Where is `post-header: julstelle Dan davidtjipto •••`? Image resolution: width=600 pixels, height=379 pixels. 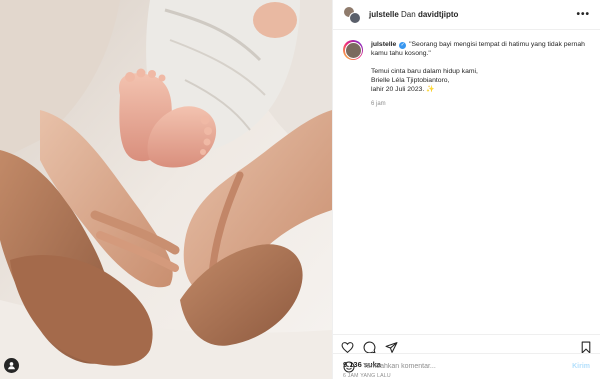
post-header: julstelle Dan davidtjipto ••• is located at coordinates (466, 15).